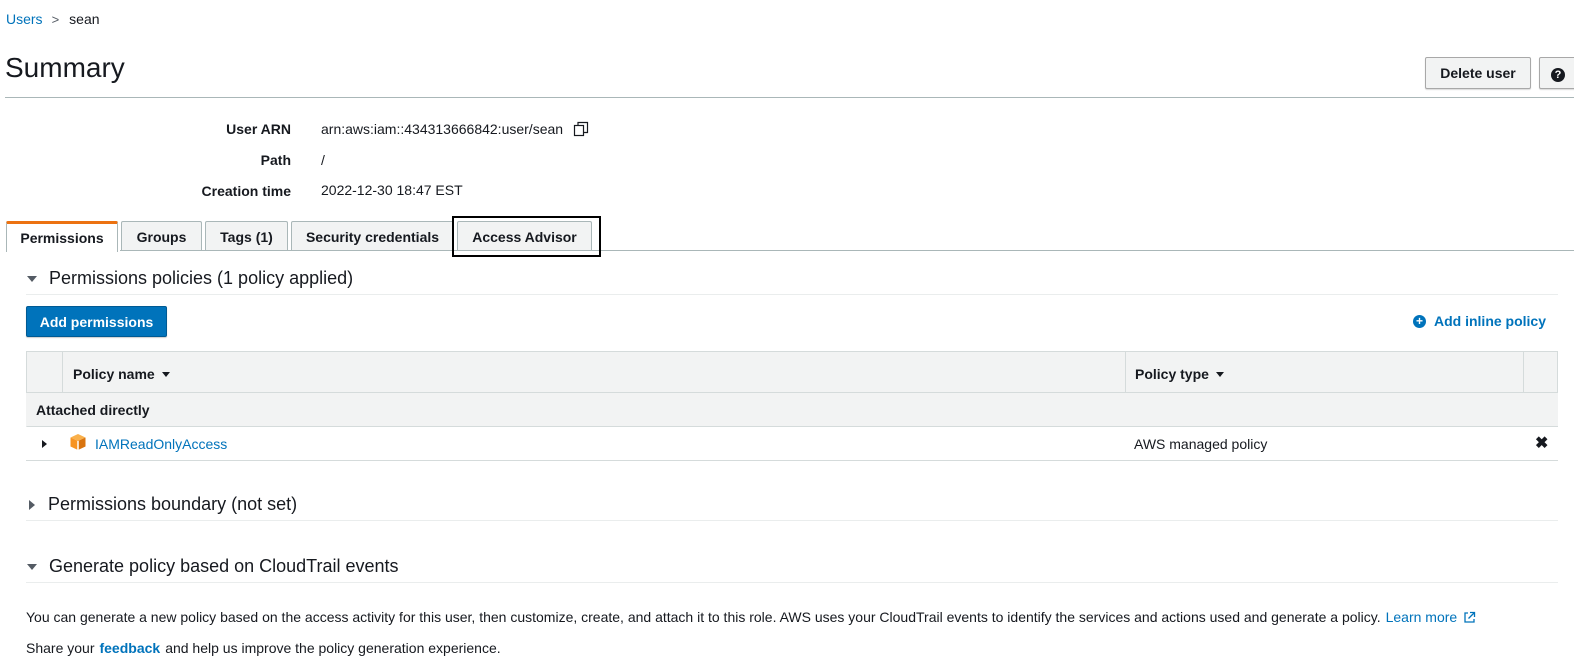  What do you see at coordinates (526, 236) in the screenshot?
I see `access-advisor-highlight` at bounding box center [526, 236].